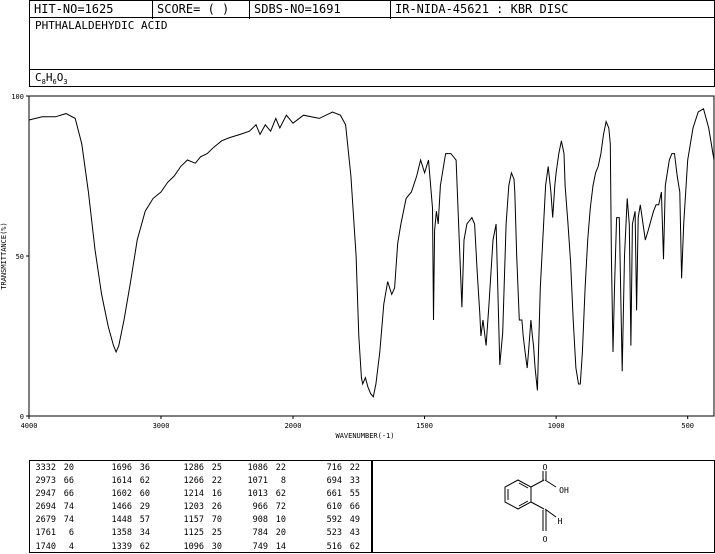 Image resolution: width=715 pixels, height=554 pixels. I want to click on peak-row: 749 14, so click(264, 547).